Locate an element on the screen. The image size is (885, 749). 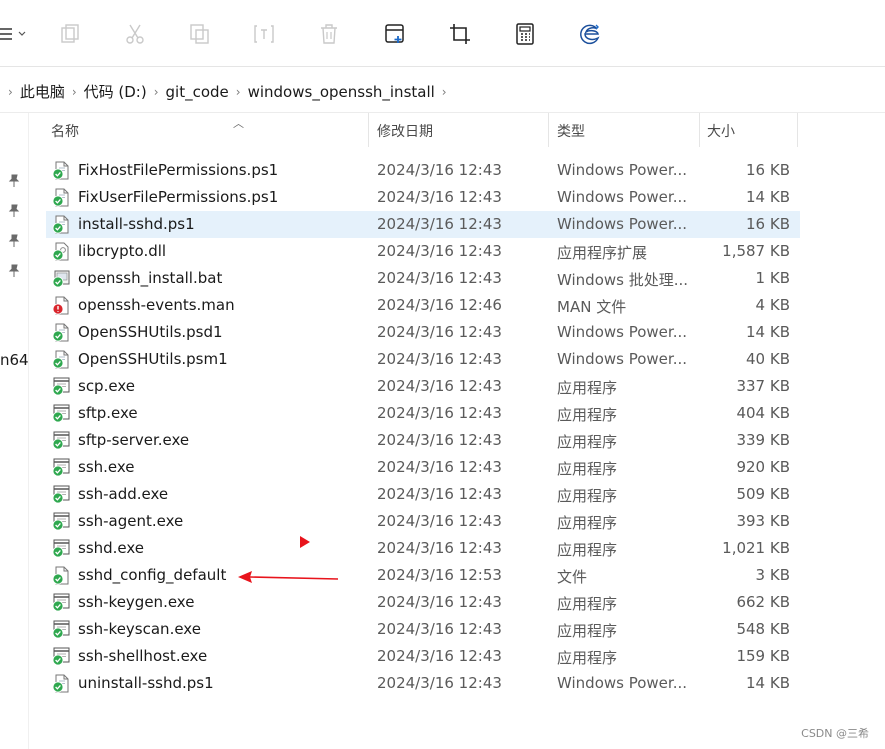
file-name: ssh.exe is located at coordinates (106, 467).